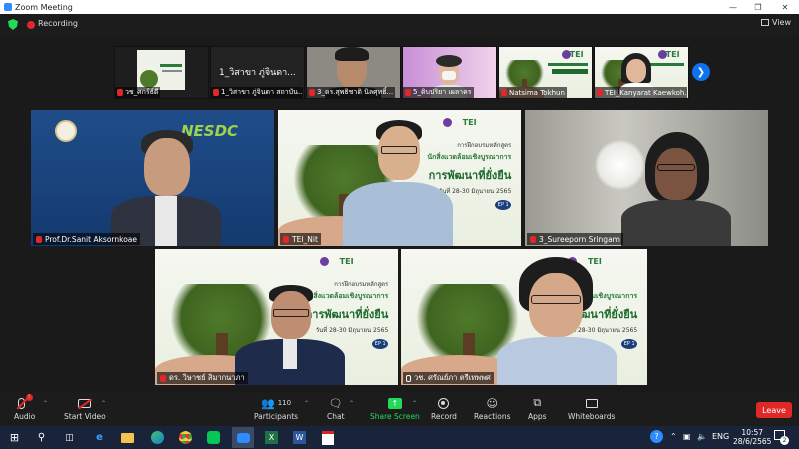  I want to click on whiteboards-button: Whiteboards, so click(591, 408).